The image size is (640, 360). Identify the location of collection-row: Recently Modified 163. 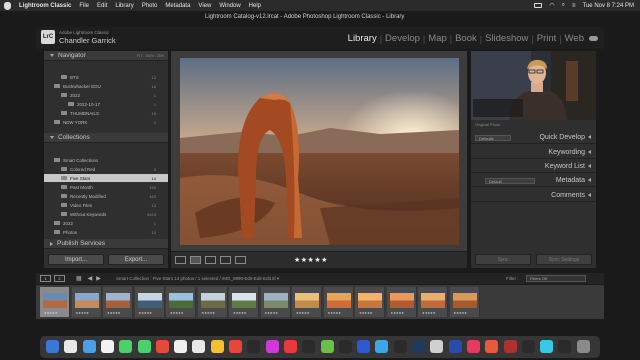
(106, 196).